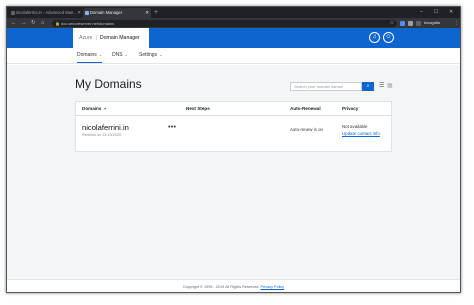  What do you see at coordinates (306, 129) in the screenshot?
I see `auto-renew-status: Auto-renew is on` at bounding box center [306, 129].